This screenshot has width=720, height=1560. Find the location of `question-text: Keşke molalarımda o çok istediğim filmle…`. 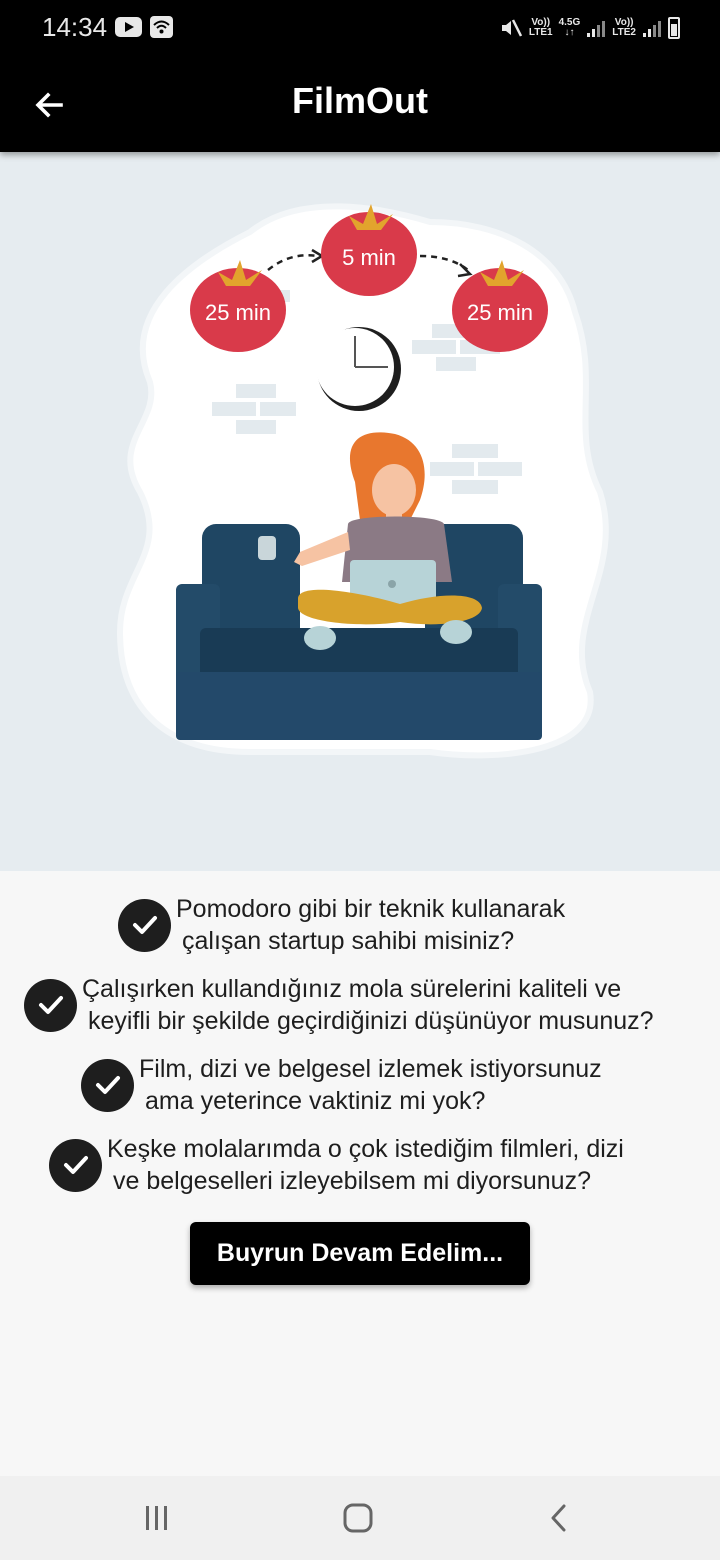

question-text: Keşke molalarımda o çok istediğim filmle… is located at coordinates (365, 1165).